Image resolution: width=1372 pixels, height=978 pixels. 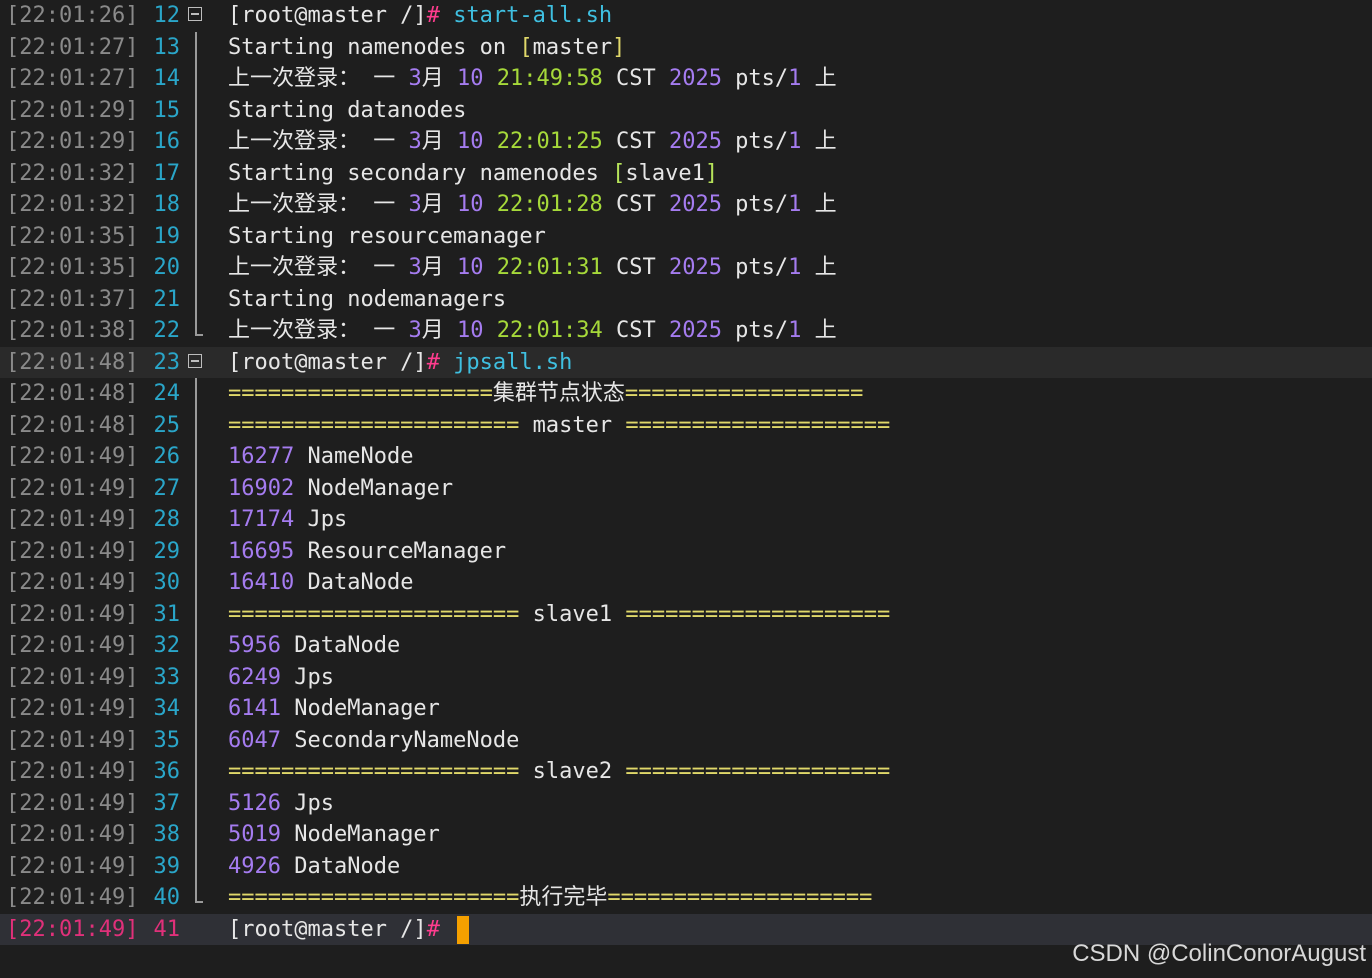 I want to click on line-content: 4926 DataNode, so click(x=314, y=867).